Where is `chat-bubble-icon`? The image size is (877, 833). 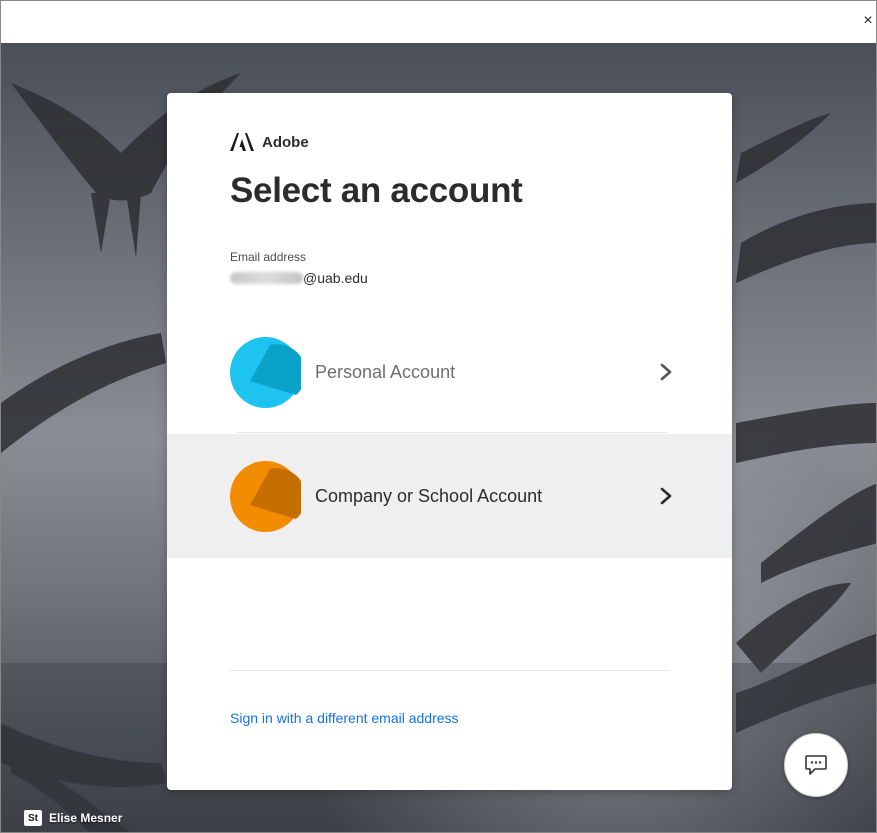
chat-bubble-icon is located at coordinates (816, 765).